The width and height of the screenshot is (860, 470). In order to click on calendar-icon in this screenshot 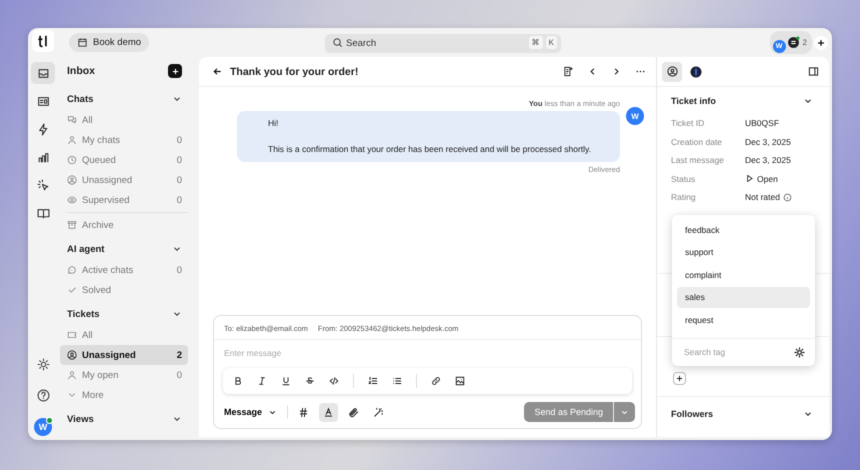, I will do `click(82, 42)`.